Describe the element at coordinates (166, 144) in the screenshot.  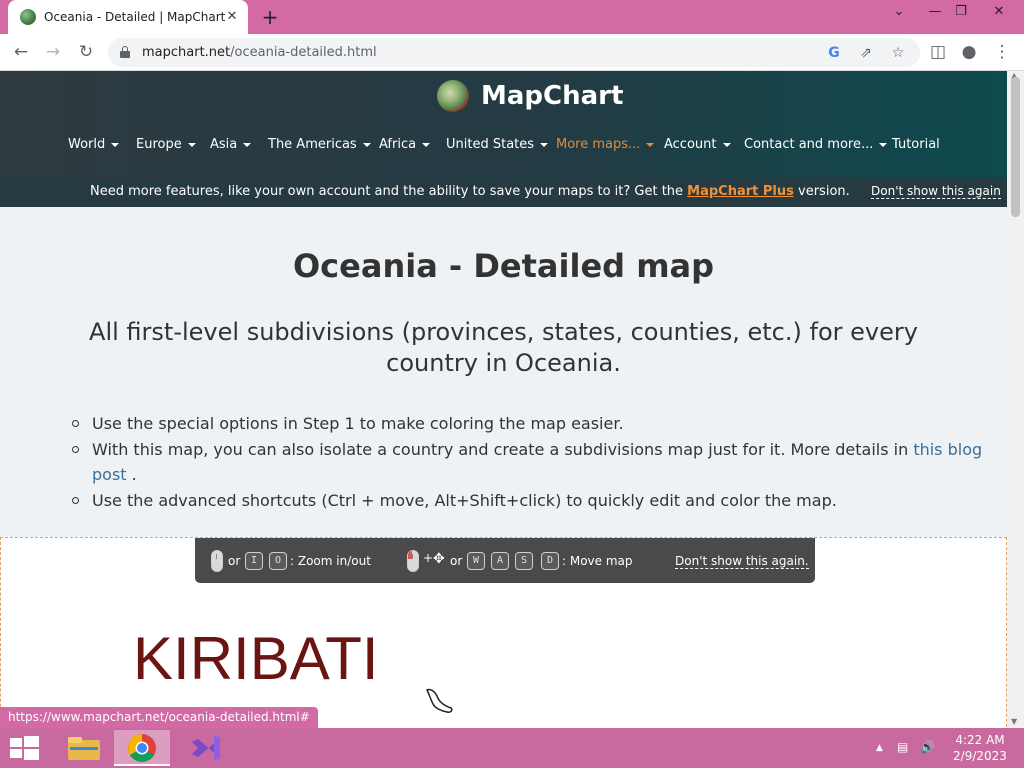
I see `nav-europe: Europe` at that location.